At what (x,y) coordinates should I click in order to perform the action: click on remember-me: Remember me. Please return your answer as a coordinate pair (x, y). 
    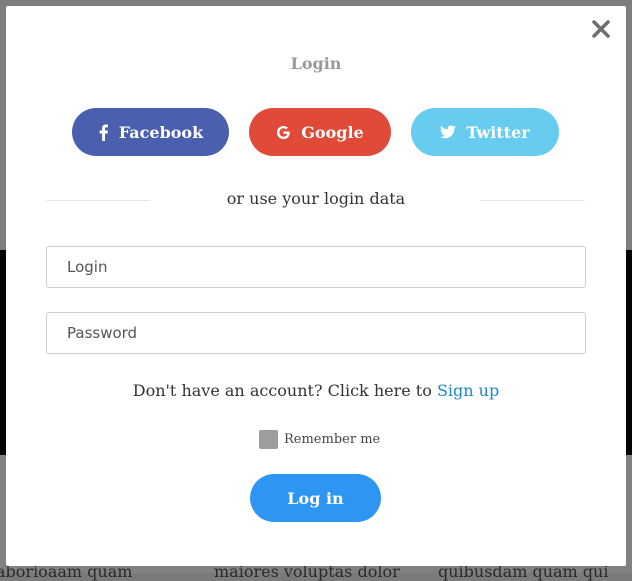
    Looking at the image, I should click on (319, 439).